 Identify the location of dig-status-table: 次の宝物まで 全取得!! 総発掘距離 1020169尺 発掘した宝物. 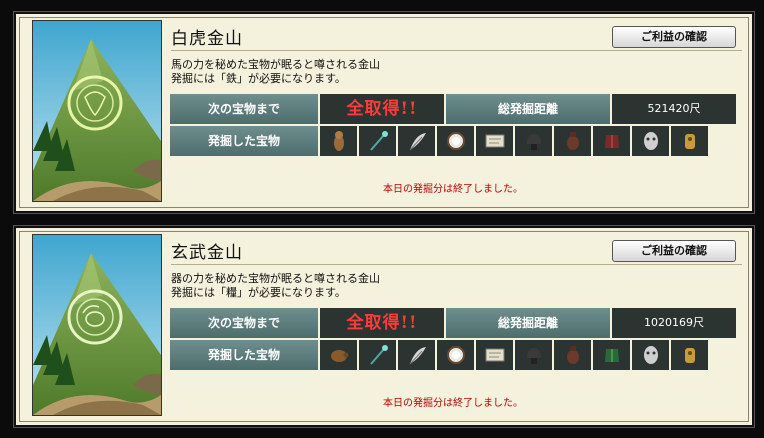
(453, 340).